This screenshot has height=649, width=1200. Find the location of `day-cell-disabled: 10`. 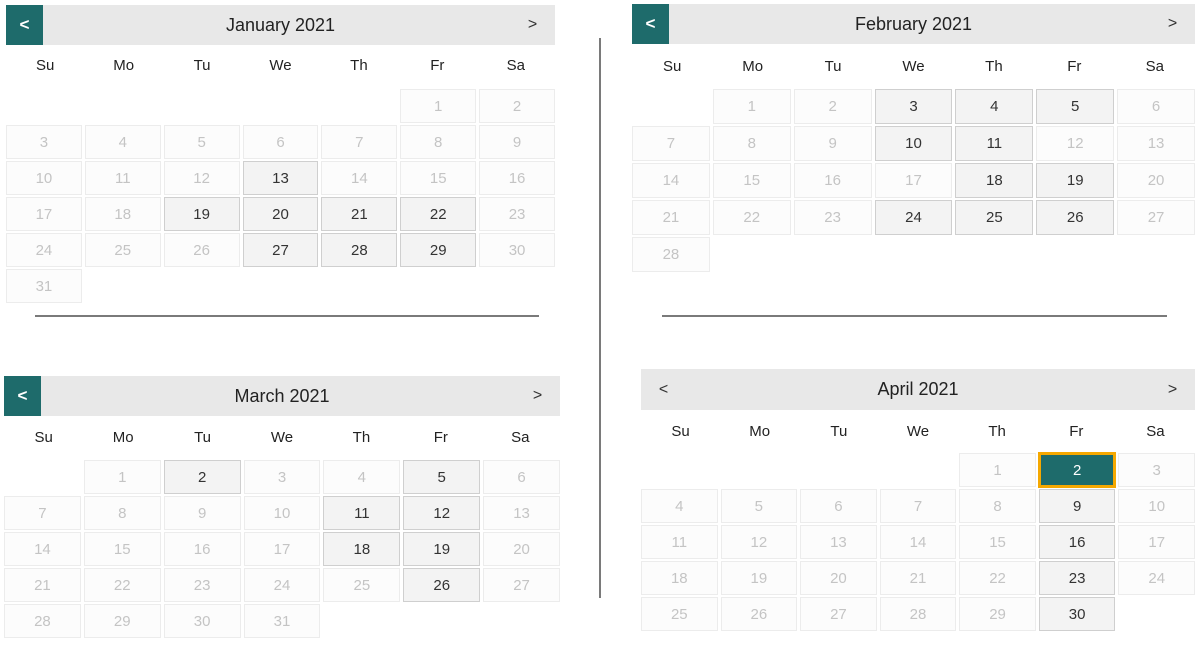

day-cell-disabled: 10 is located at coordinates (1156, 506).